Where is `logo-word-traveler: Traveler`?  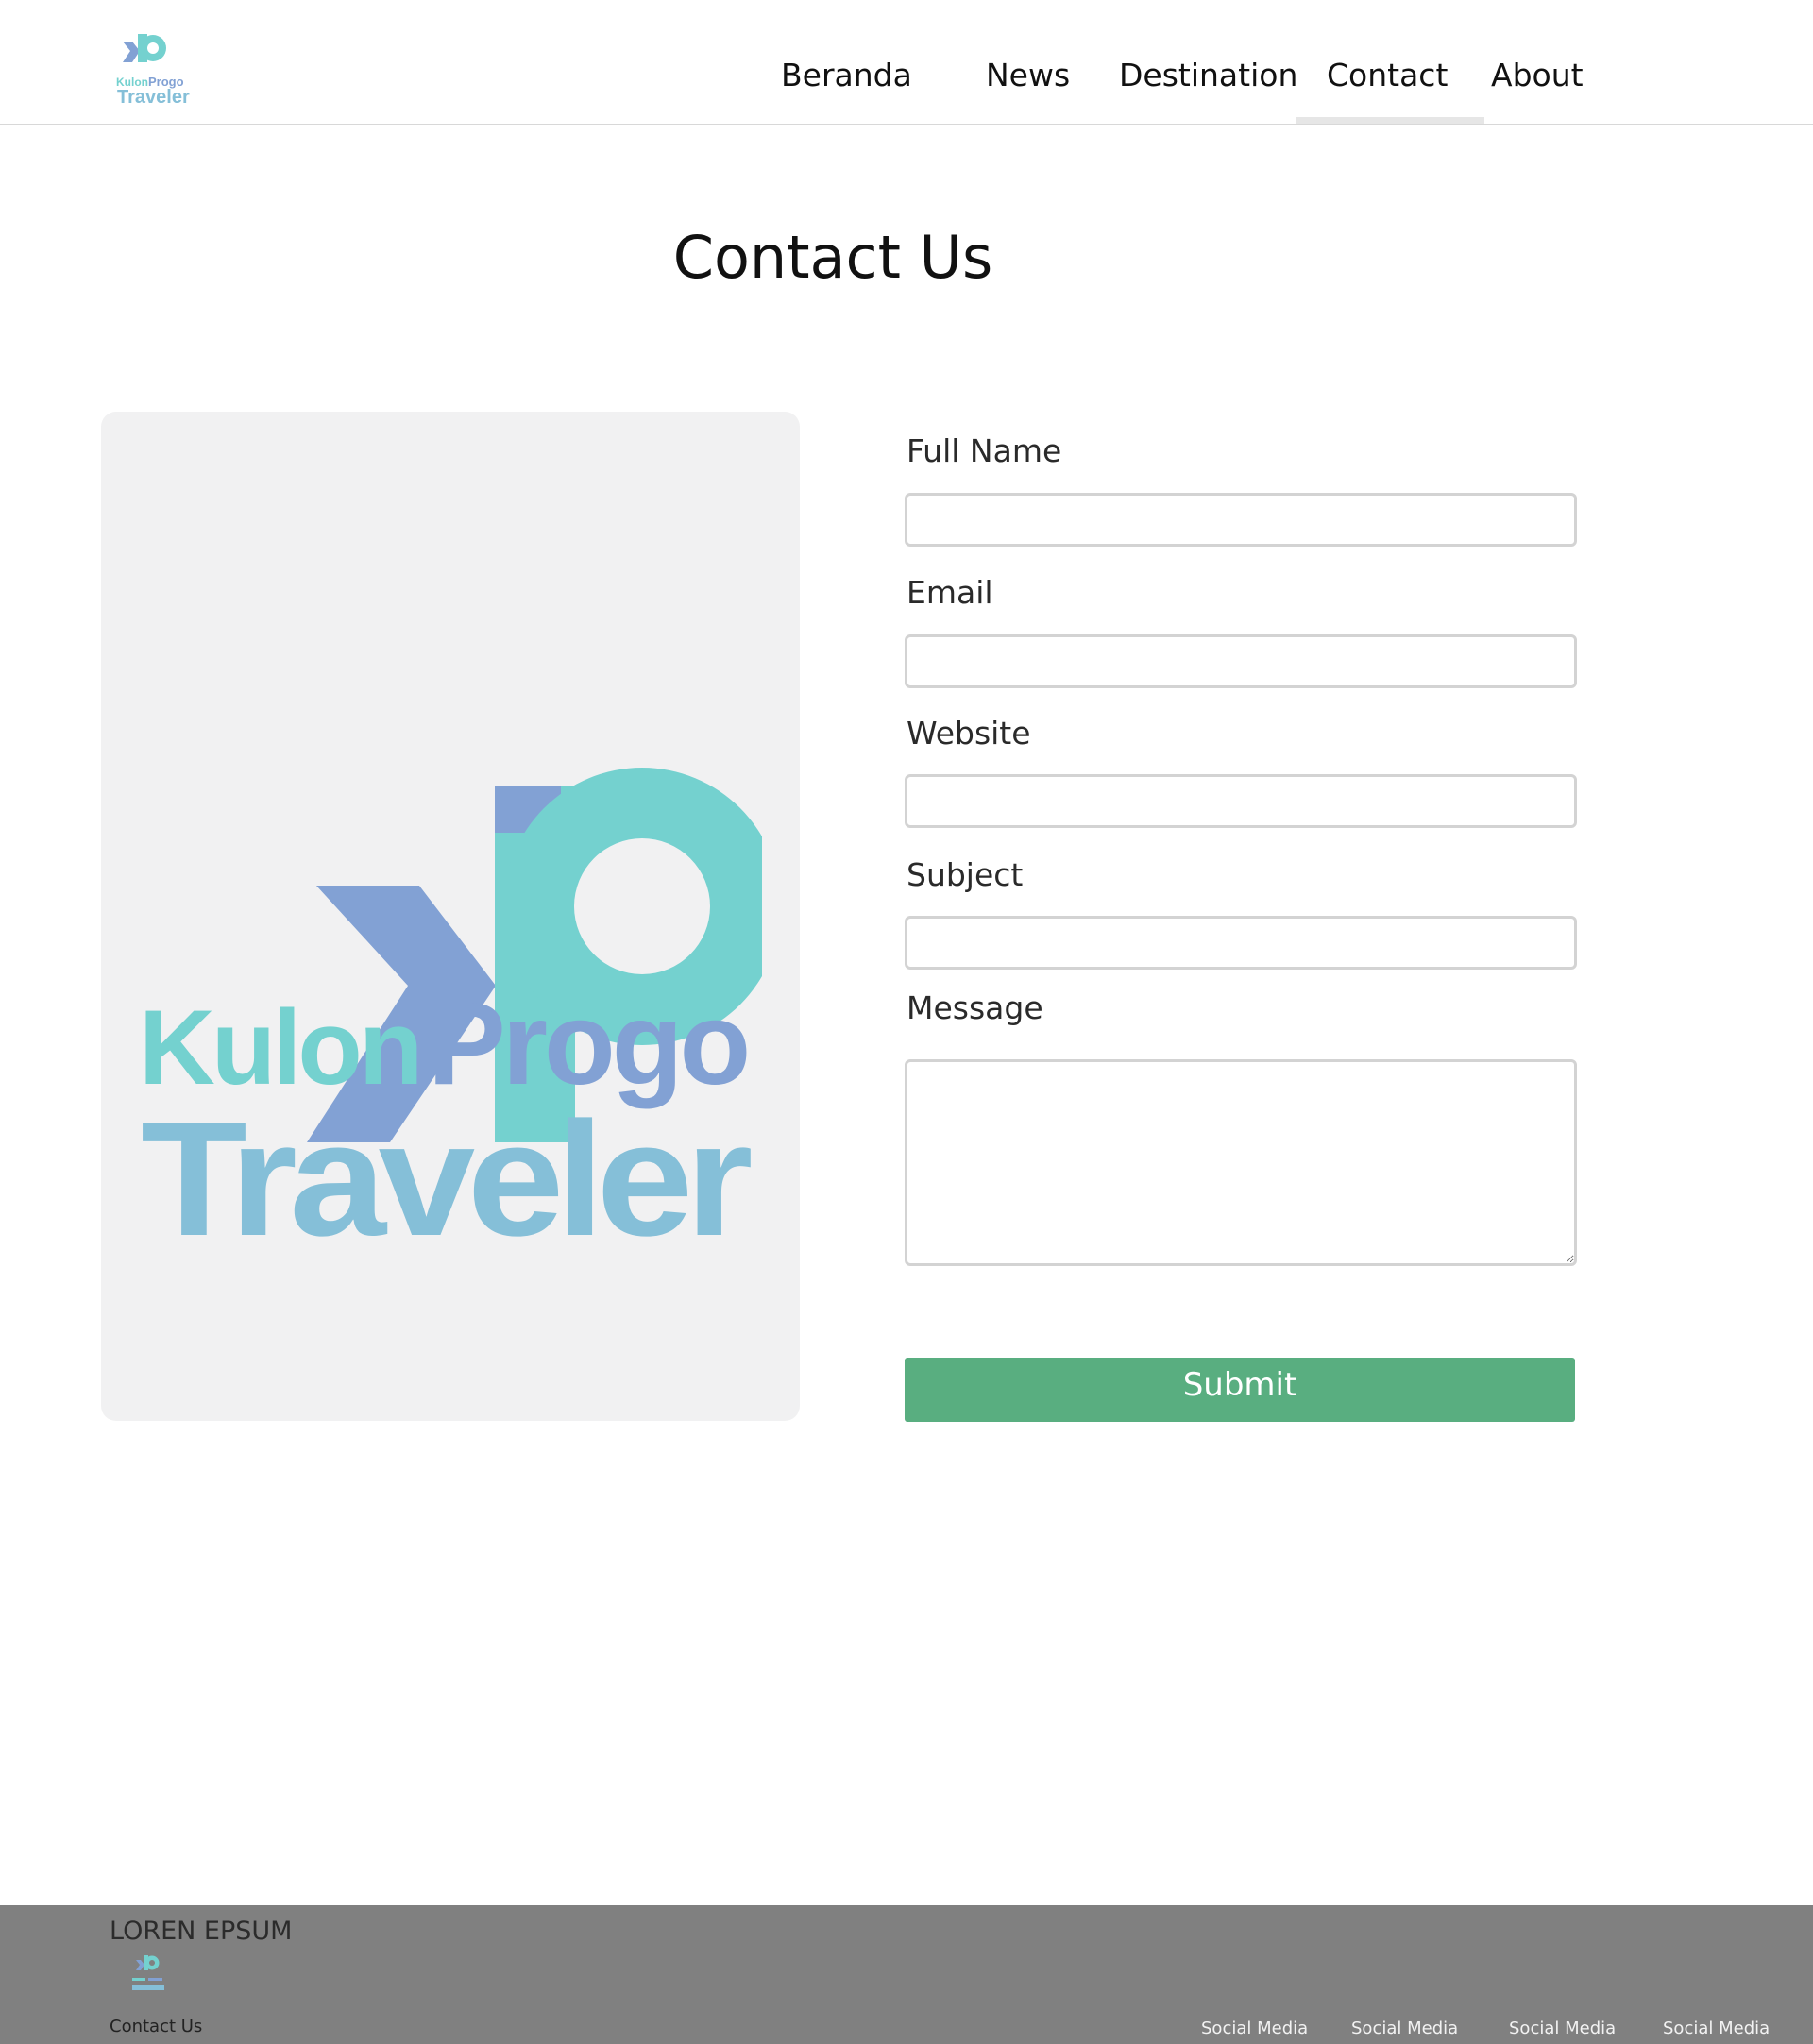 logo-word-traveler: Traveler is located at coordinates (446, 1179).